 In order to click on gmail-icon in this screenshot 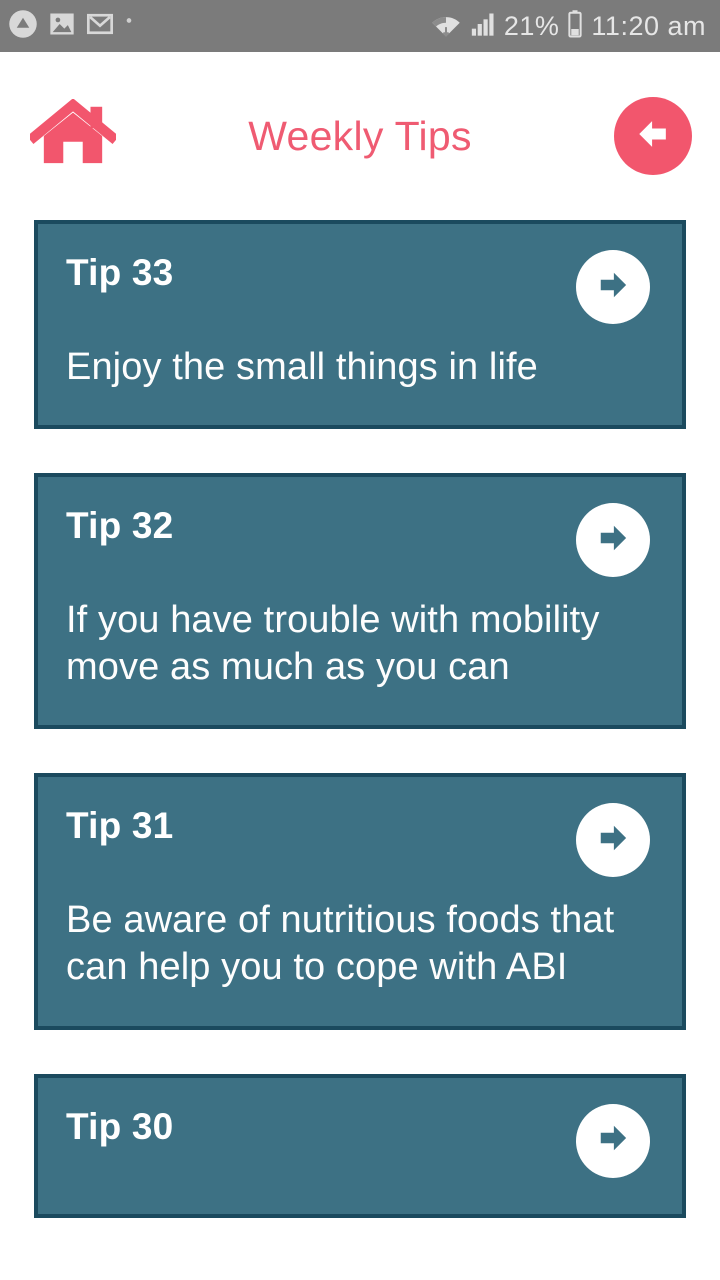, I will do `click(100, 26)`.